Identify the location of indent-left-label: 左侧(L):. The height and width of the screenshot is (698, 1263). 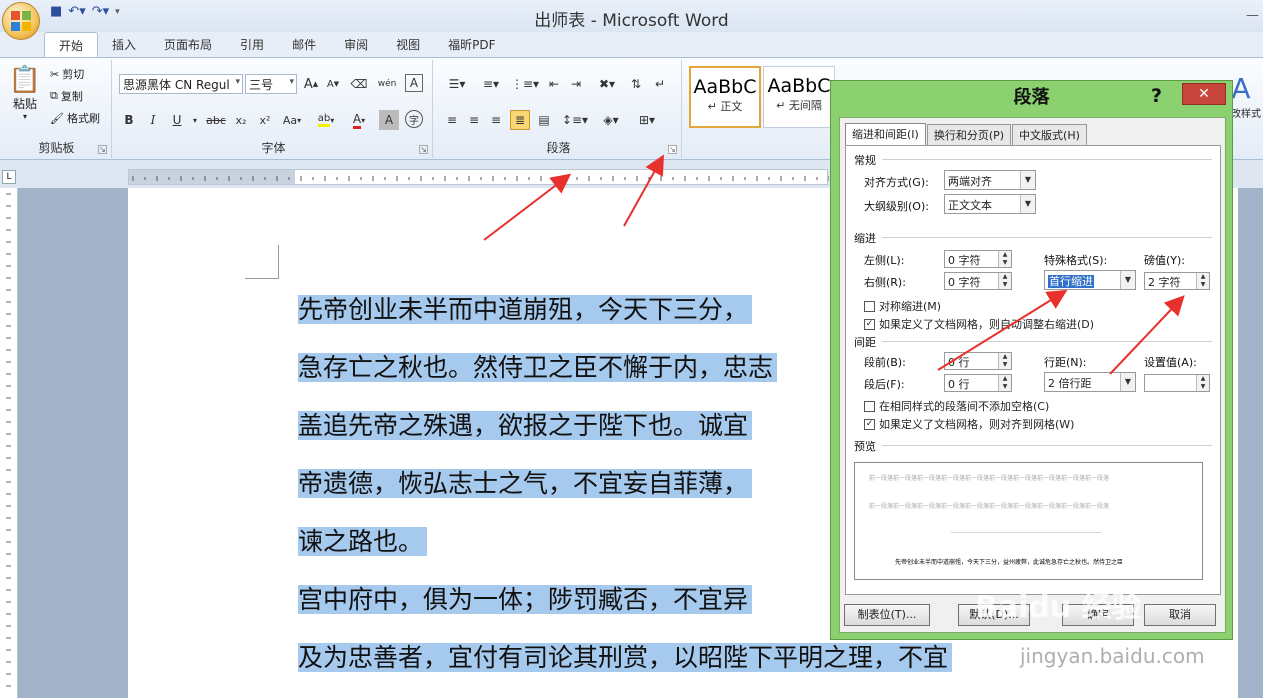
(884, 260).